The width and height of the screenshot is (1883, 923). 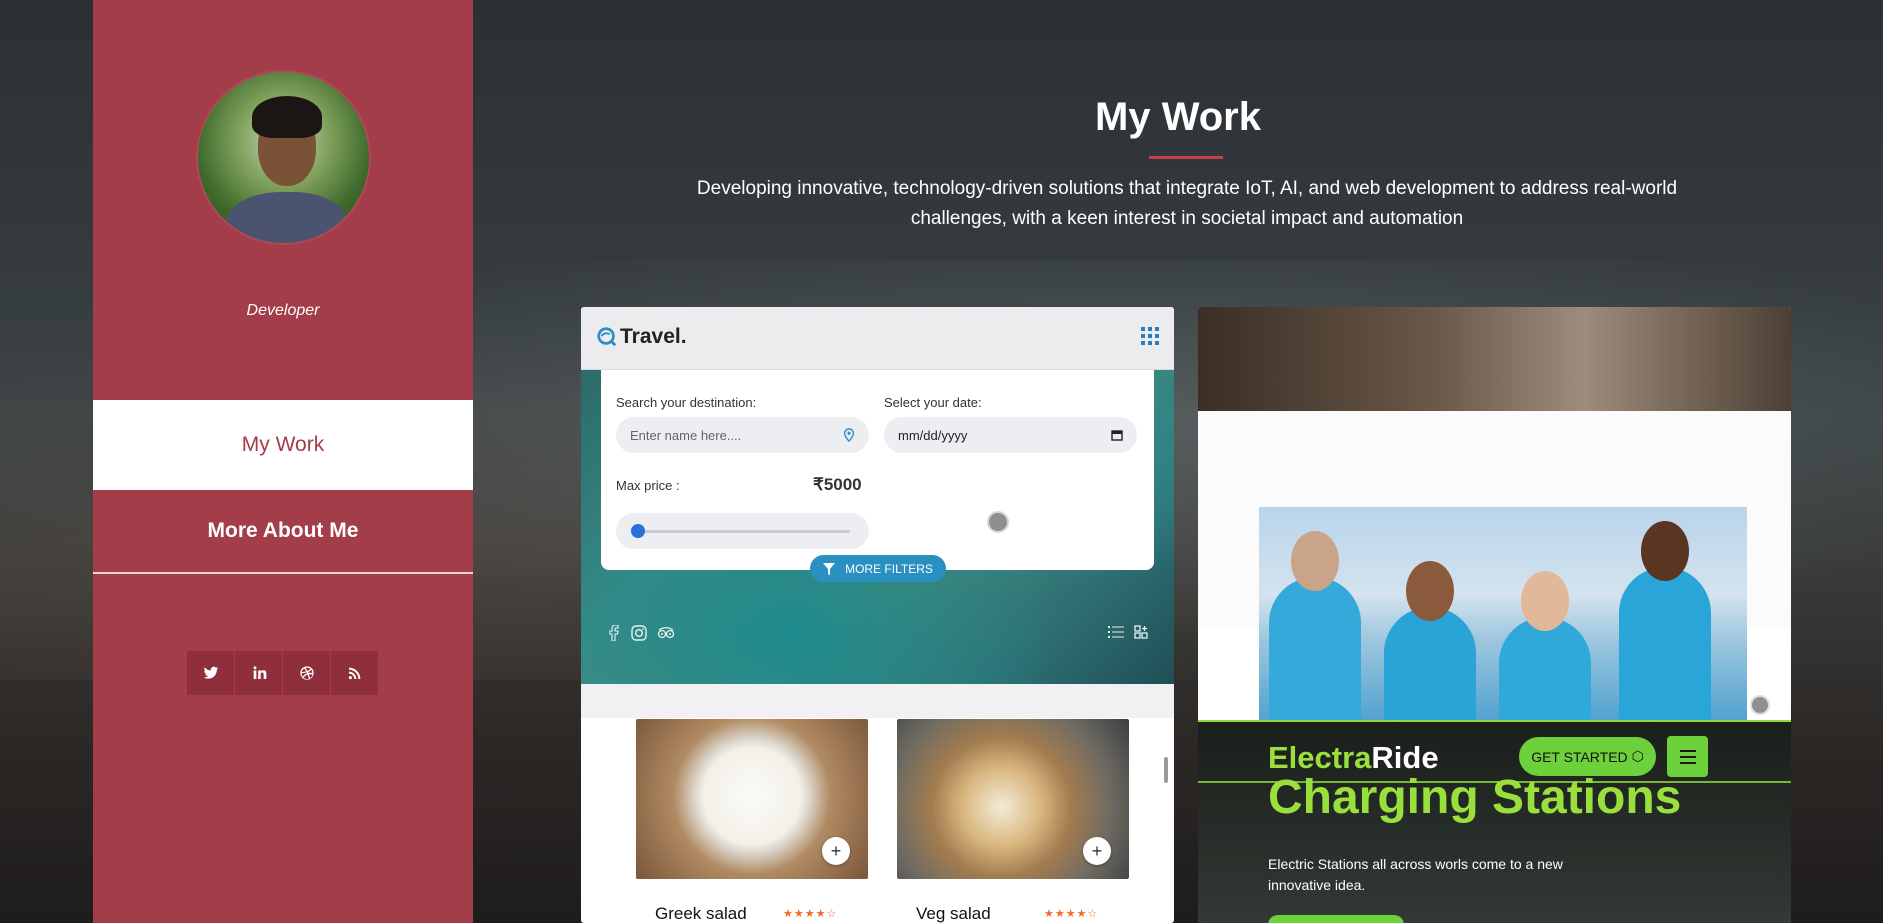 I want to click on add-veg-salad-button: +, so click(x=1097, y=851).